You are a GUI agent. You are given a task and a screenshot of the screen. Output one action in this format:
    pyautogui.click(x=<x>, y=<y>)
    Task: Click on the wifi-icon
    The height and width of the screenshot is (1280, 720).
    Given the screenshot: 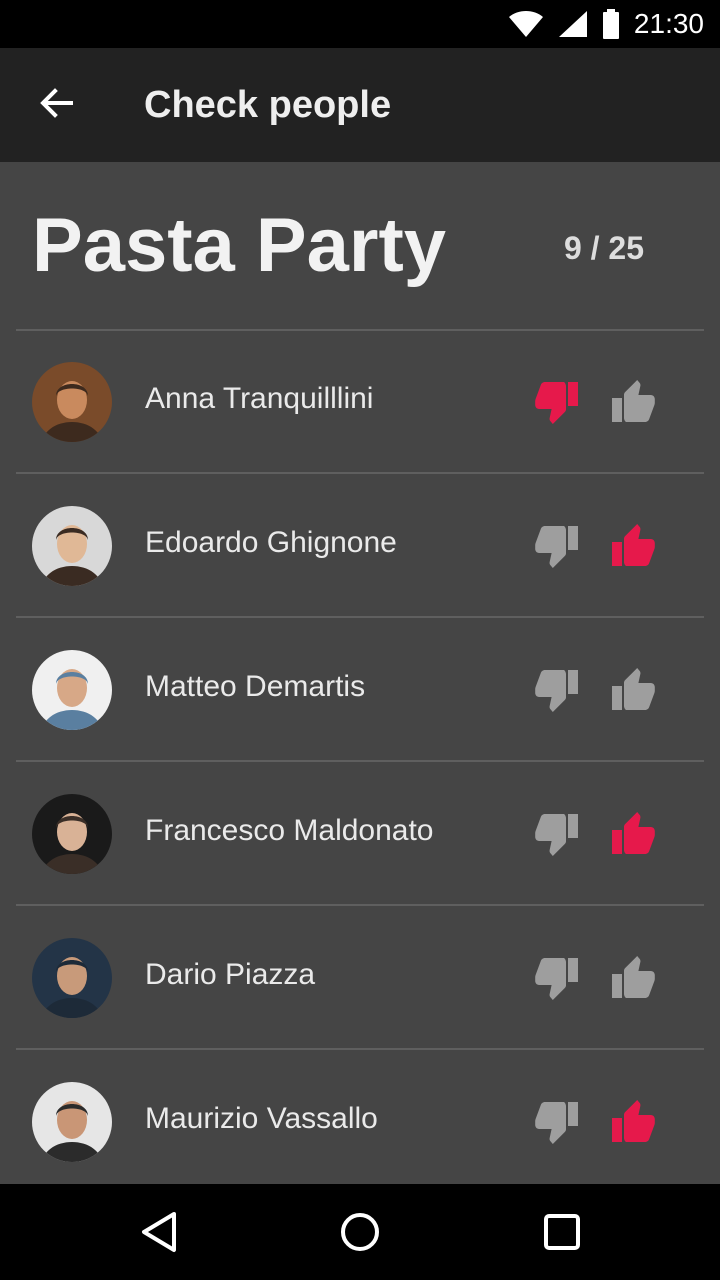 What is the action you would take?
    pyautogui.click(x=526, y=24)
    